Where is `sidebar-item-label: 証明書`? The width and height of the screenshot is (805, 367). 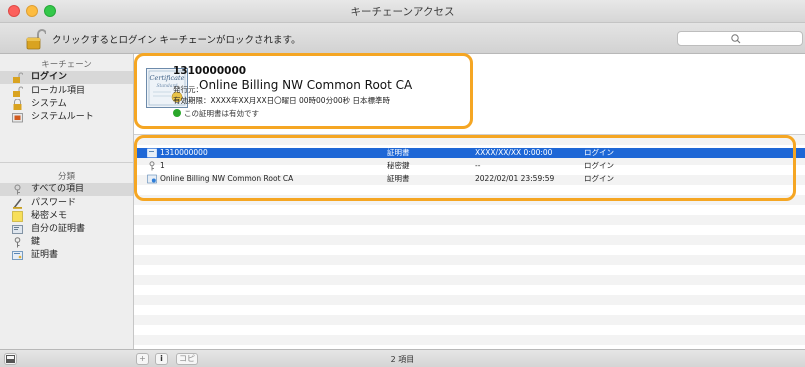
sidebar-item-label: 証明書 is located at coordinates (45, 255).